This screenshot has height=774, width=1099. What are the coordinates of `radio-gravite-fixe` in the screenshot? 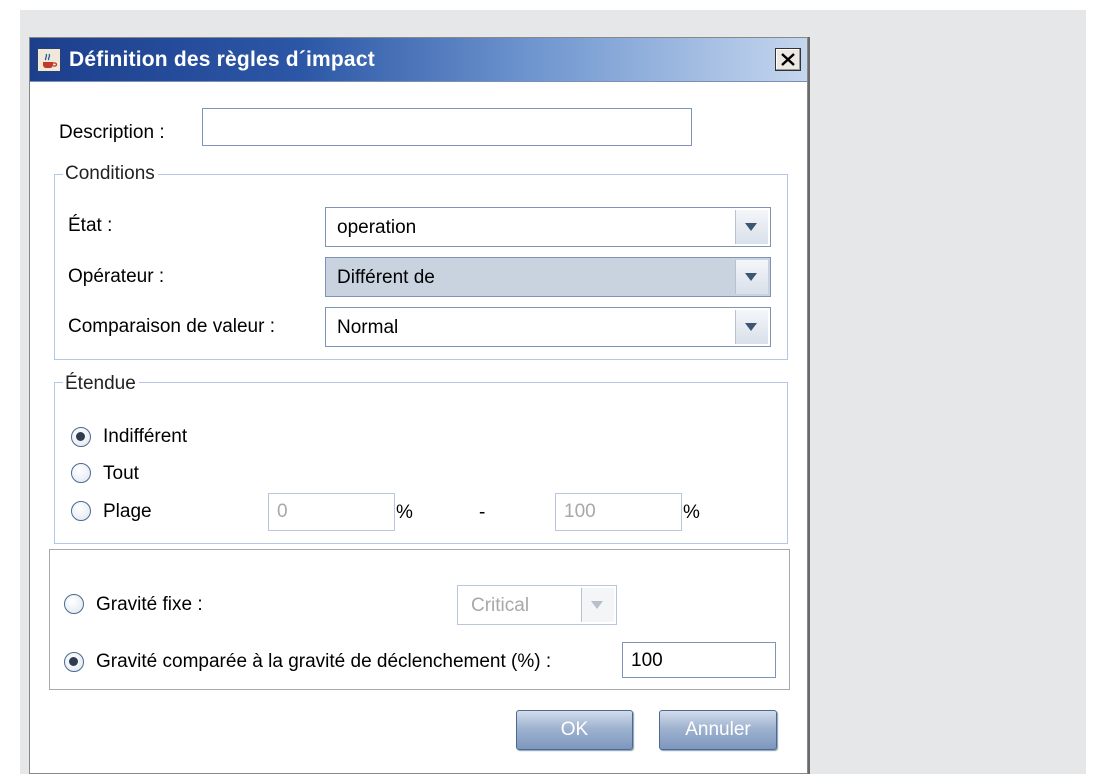 It's located at (74, 604).